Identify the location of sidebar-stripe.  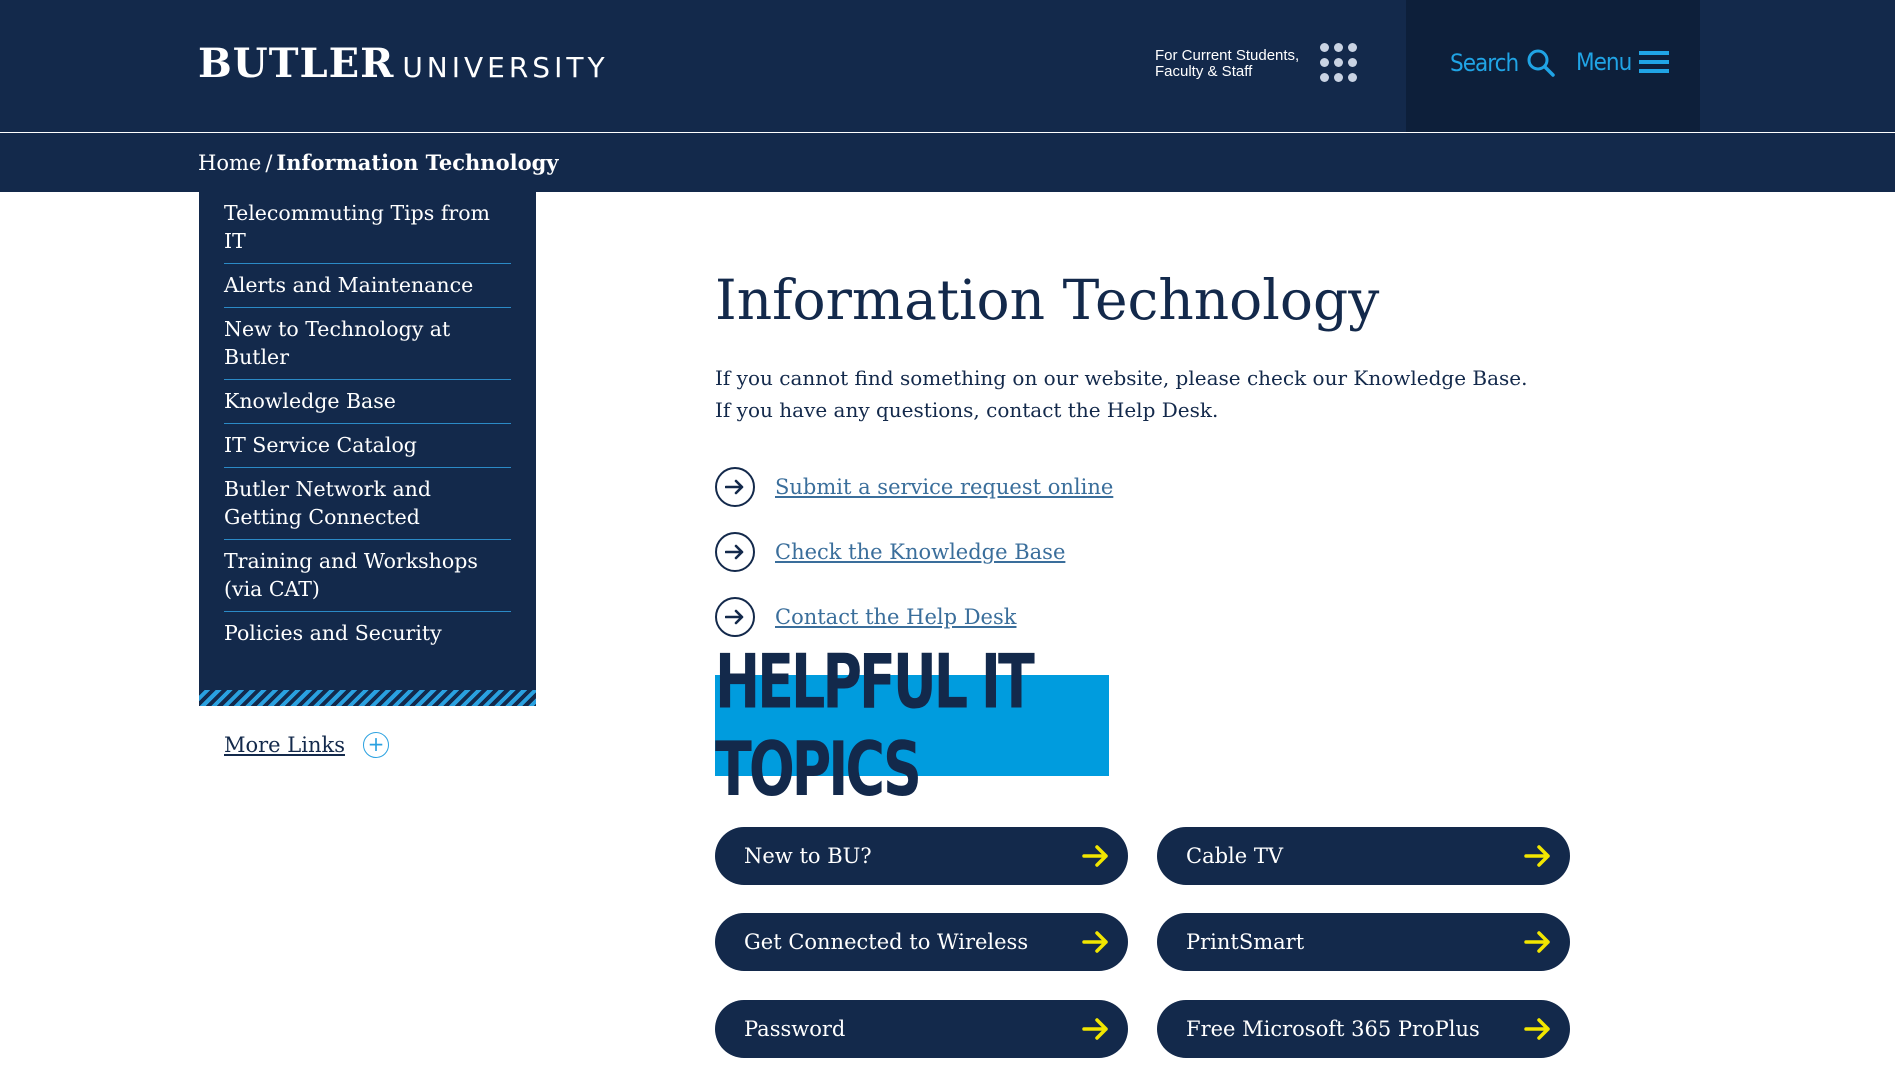
(367, 698).